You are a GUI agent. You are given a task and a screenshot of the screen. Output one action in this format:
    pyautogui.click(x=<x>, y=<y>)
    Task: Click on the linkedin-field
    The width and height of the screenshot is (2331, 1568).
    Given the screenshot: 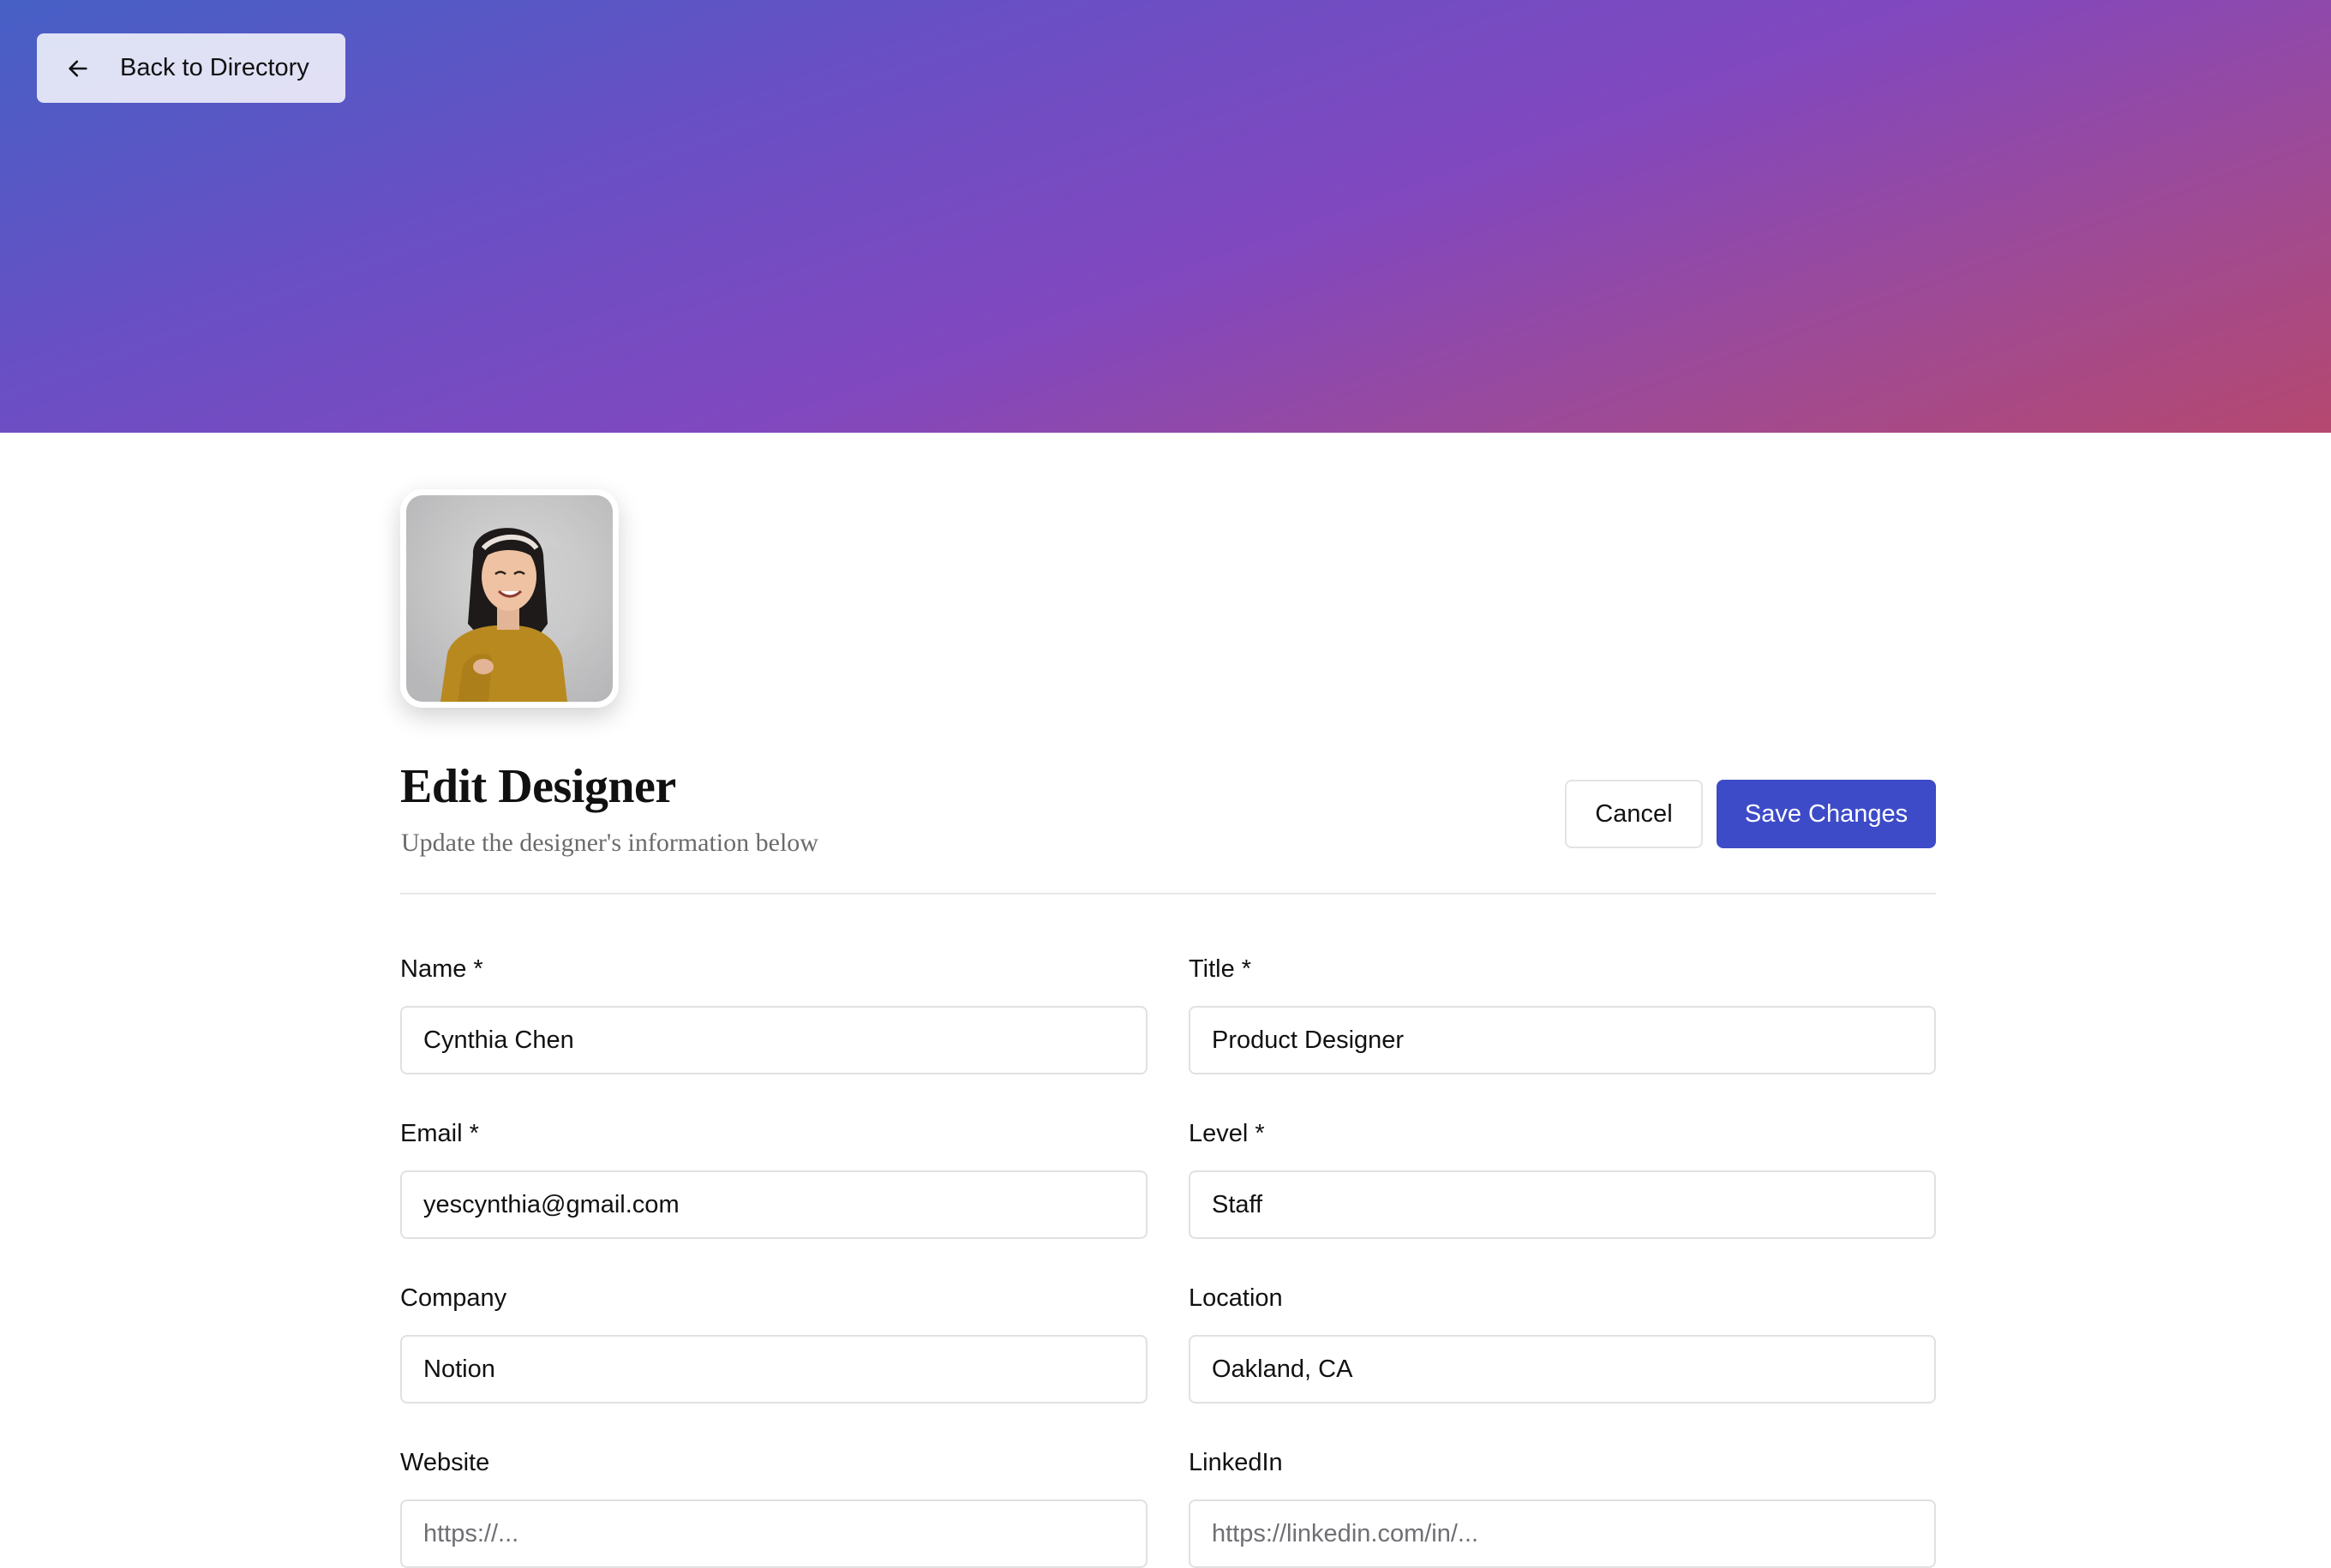 What is the action you would take?
    pyautogui.click(x=1562, y=1533)
    